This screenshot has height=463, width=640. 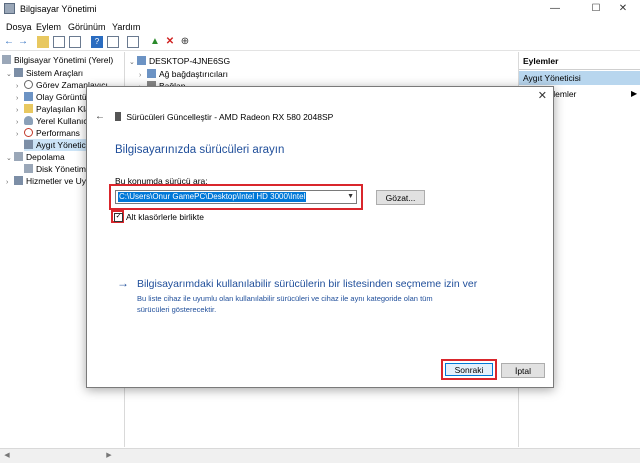 What do you see at coordinates (9, 8) in the screenshot?
I see `app-icon` at bounding box center [9, 8].